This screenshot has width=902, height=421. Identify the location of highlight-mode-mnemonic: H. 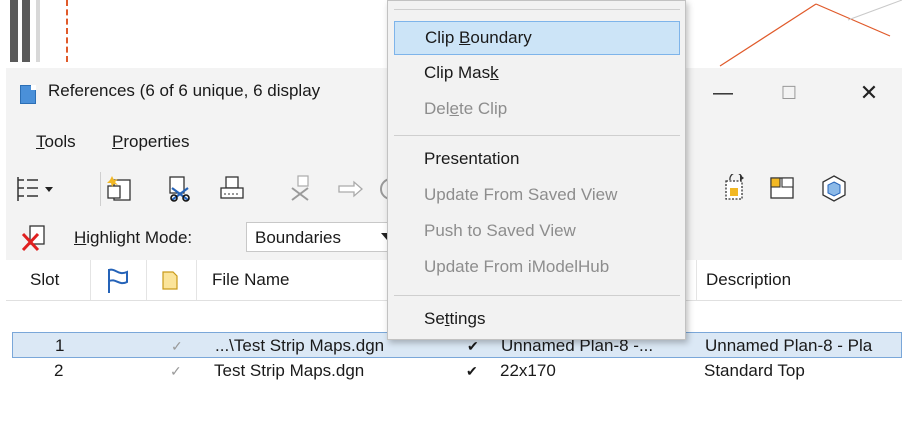
(80, 237).